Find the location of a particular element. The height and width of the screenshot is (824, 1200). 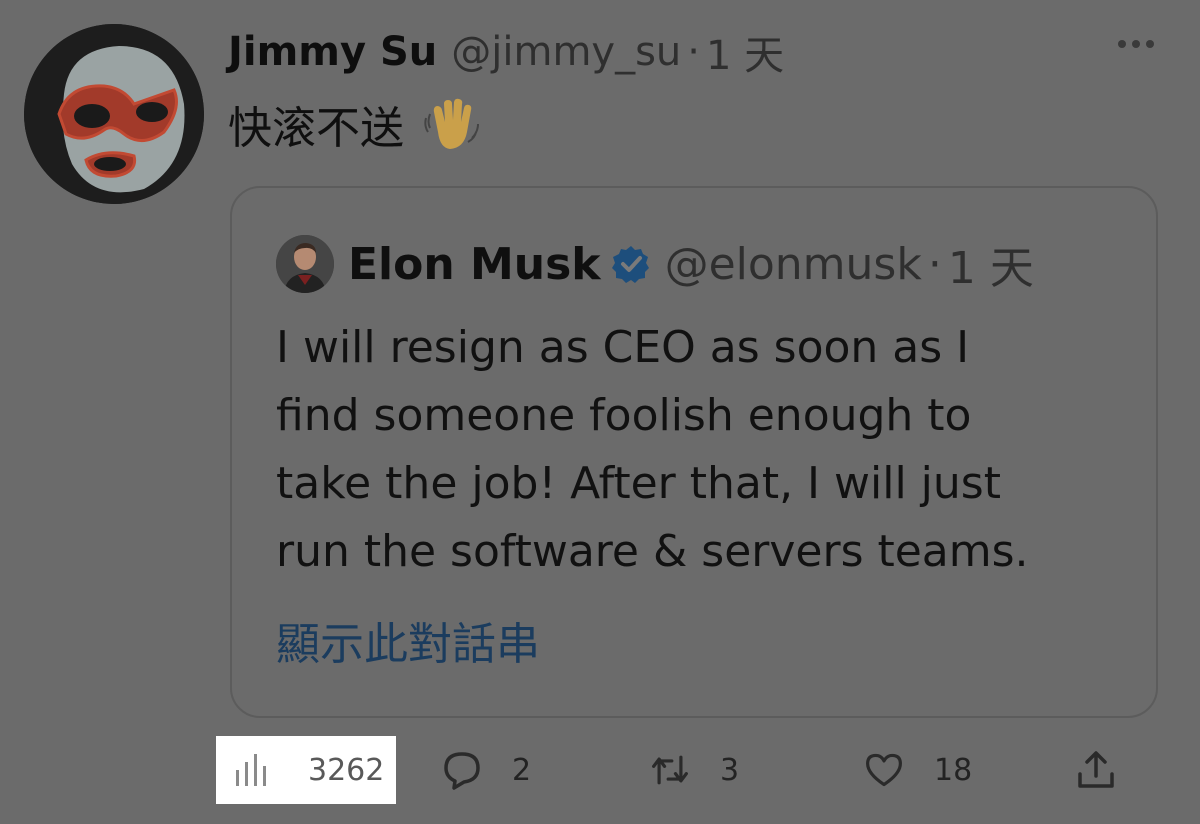

quoted-text-line: run the software & servers teams. is located at coordinates (652, 551).